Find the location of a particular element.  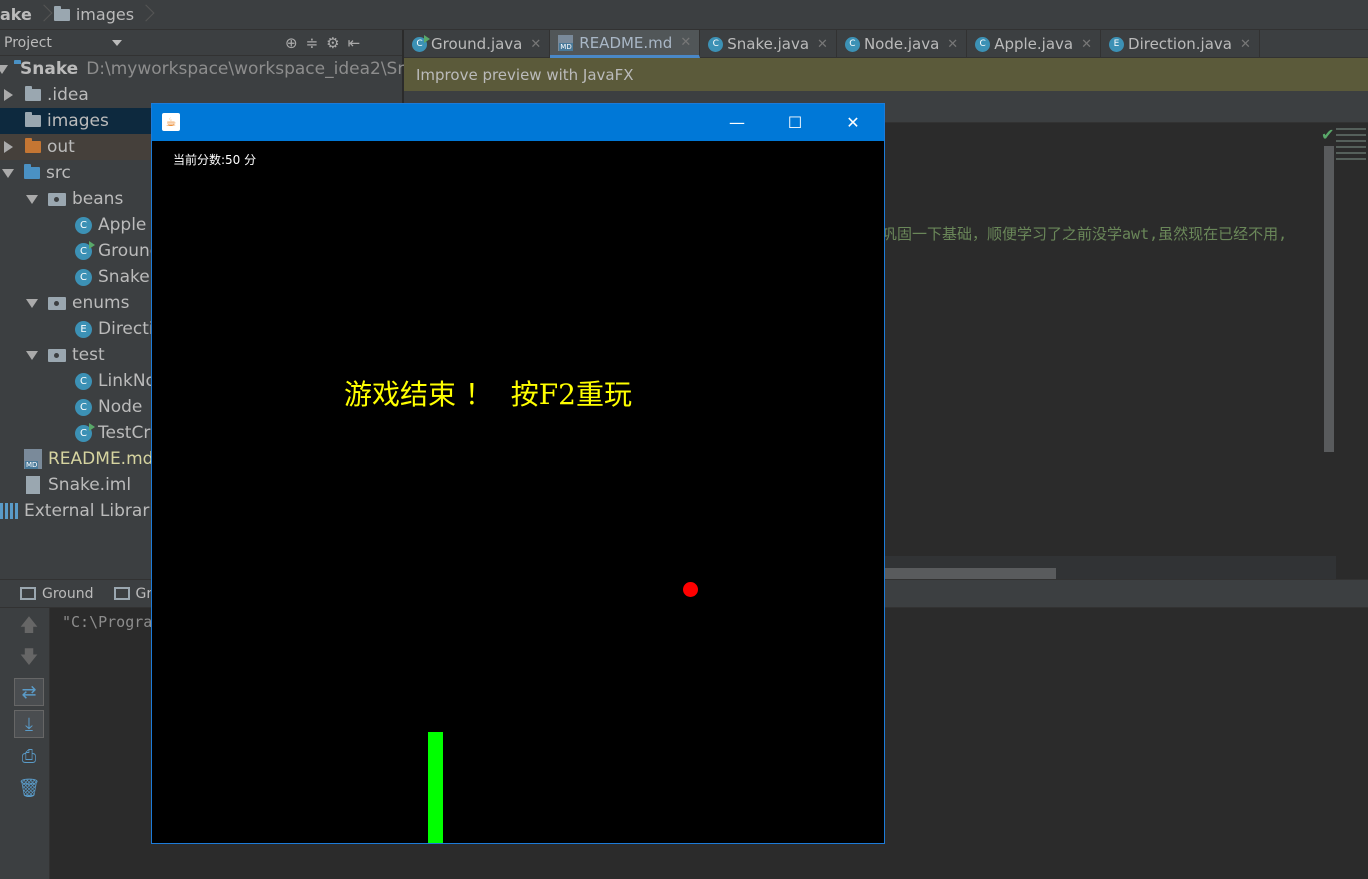

minimize-icon: — is located at coordinates (737, 122).